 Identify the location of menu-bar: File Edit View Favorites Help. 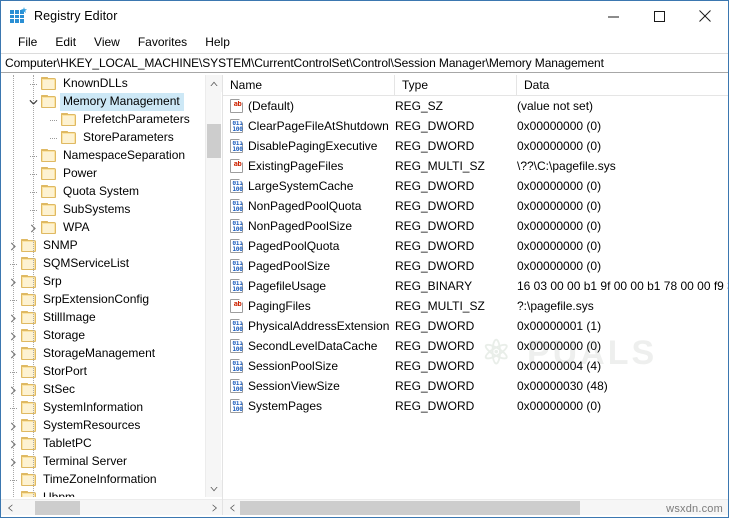
(364, 42).